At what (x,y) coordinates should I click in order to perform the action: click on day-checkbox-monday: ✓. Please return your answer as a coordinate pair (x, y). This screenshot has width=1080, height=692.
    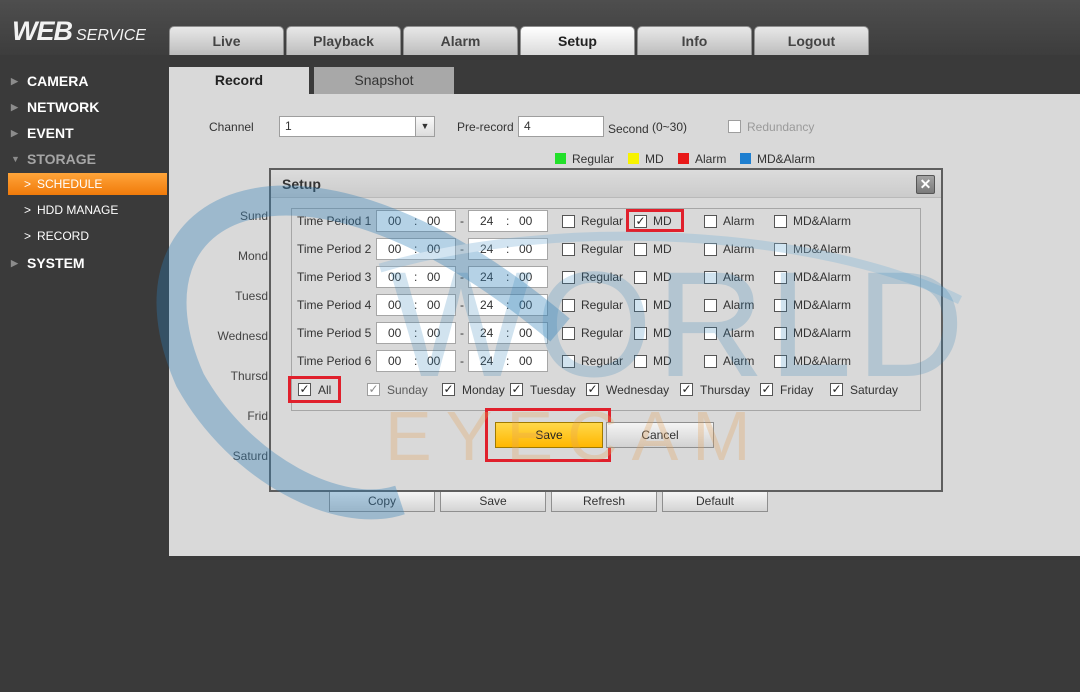
    Looking at the image, I should click on (448, 389).